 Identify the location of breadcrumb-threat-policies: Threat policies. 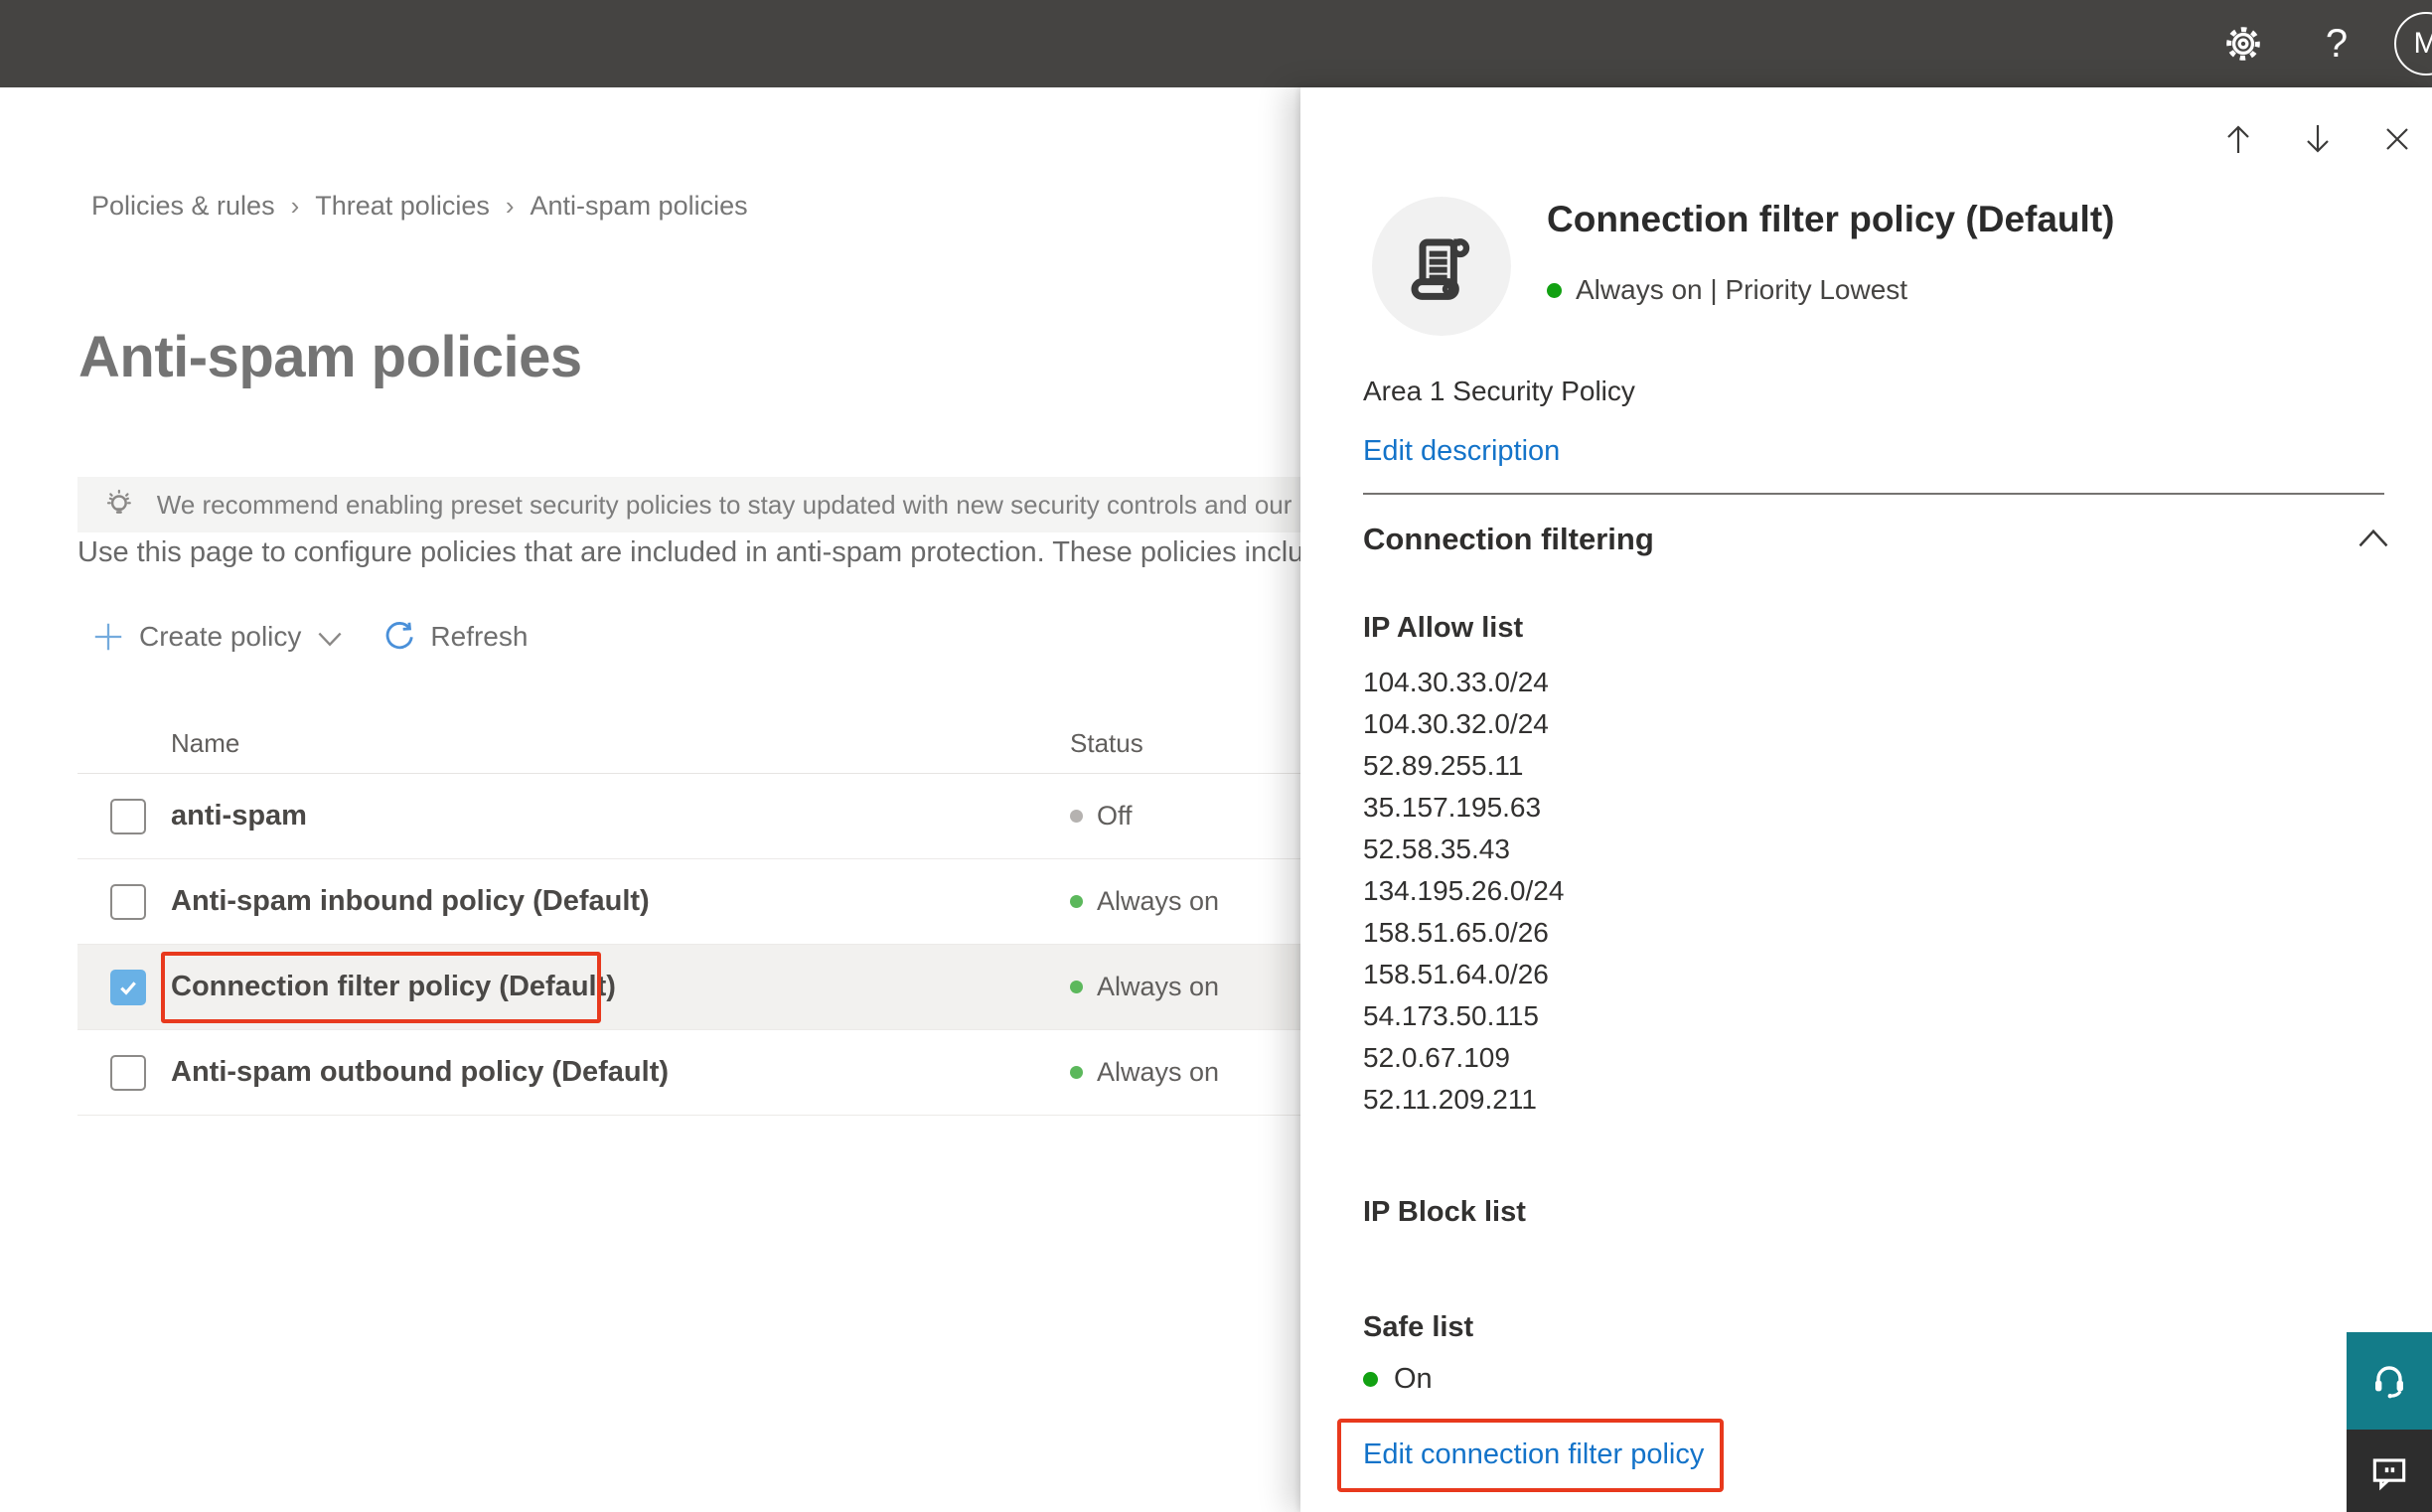
(402, 206).